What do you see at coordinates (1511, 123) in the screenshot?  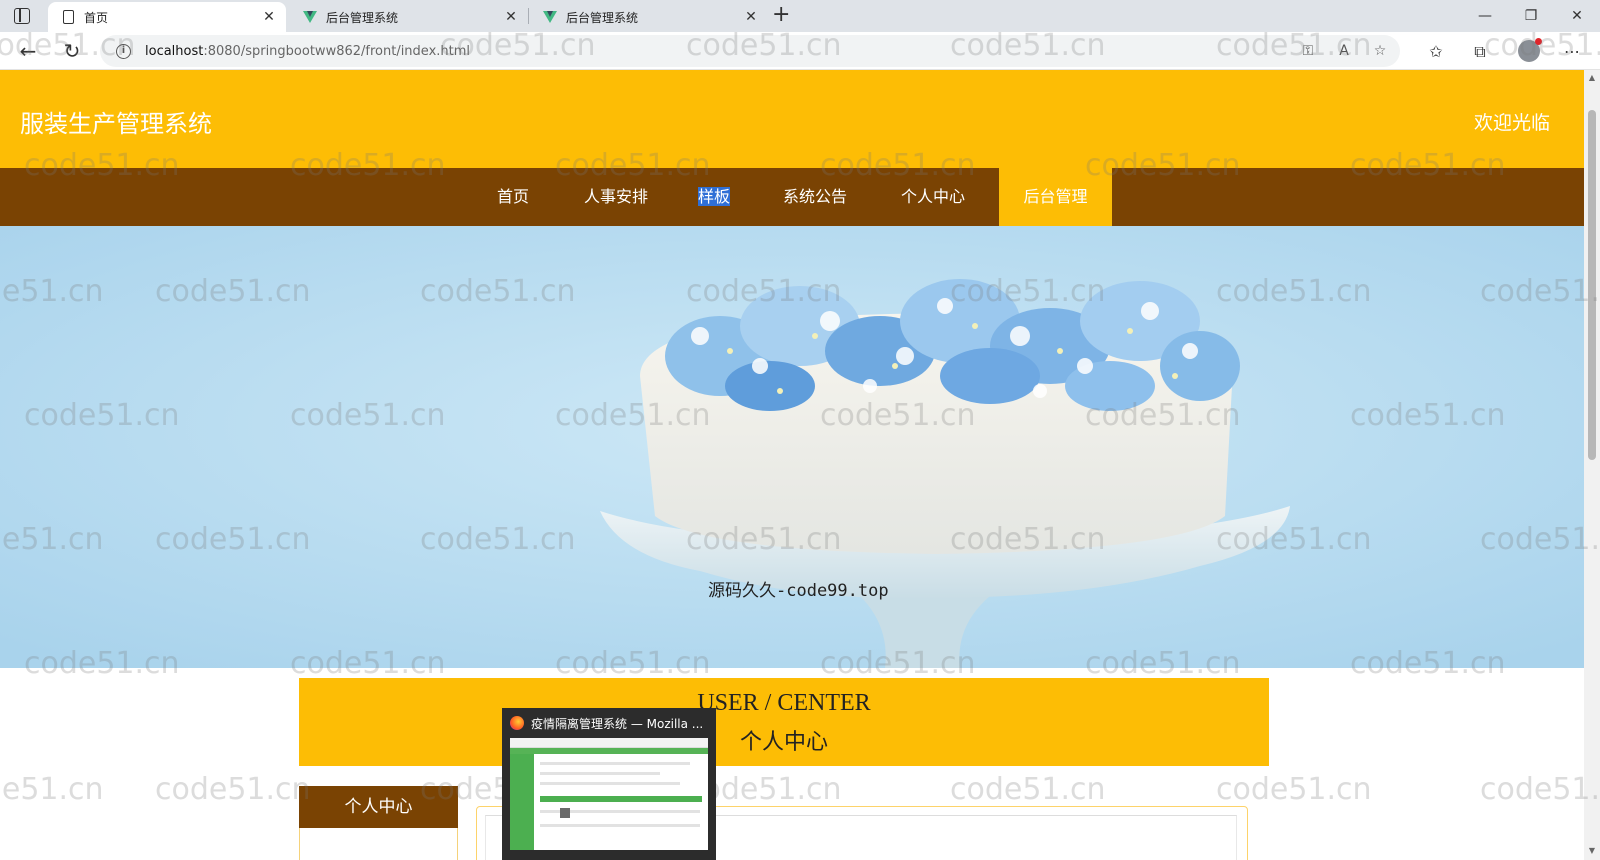 I see `welcome-text: 欢迎光临` at bounding box center [1511, 123].